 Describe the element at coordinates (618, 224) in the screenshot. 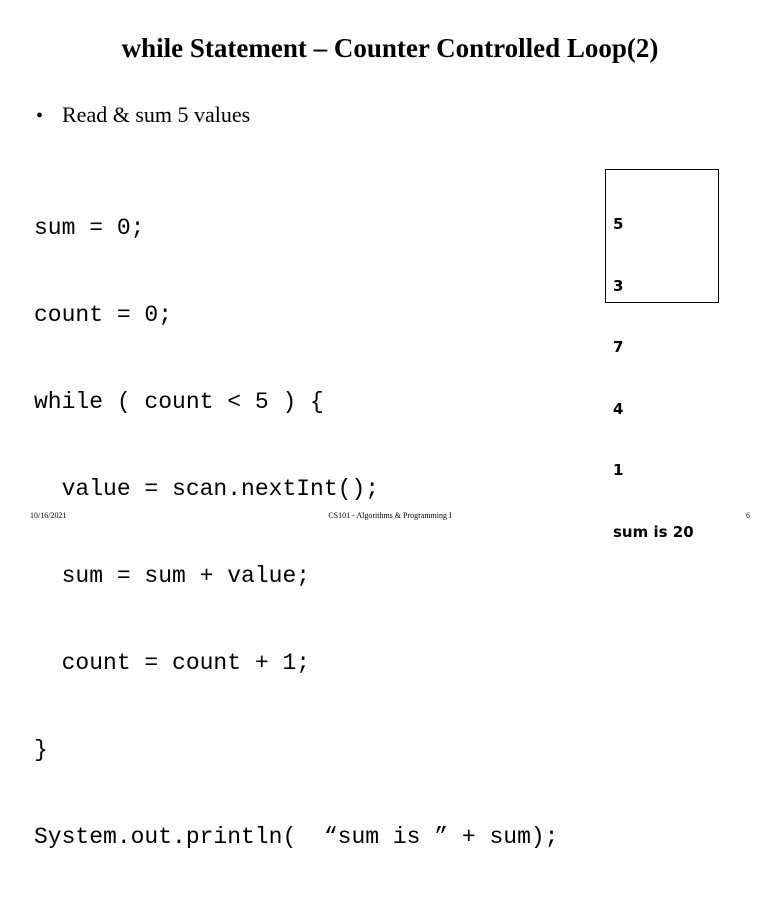

I see `output-line: 5` at that location.